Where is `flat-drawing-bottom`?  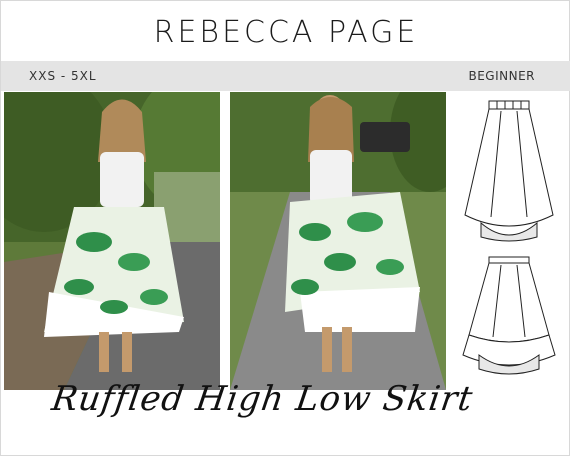 flat-drawing-bottom is located at coordinates (509, 315).